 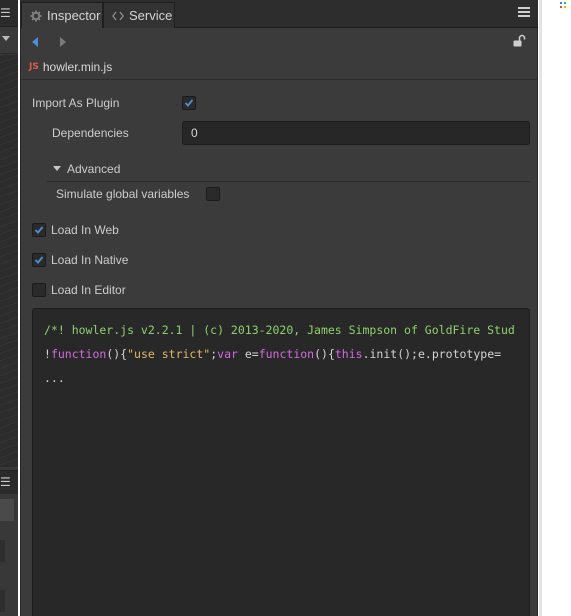 I want to click on import-as-plugin-label: Import As Plugin, so click(x=76, y=103).